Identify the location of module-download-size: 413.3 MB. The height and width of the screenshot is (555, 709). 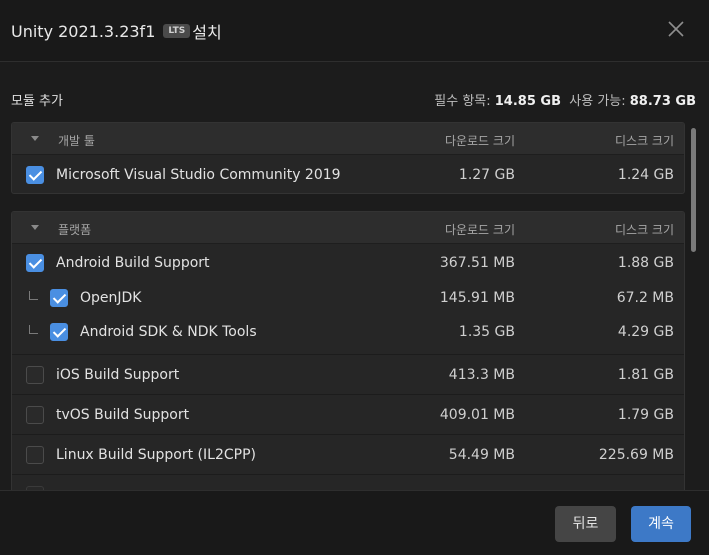
(481, 375).